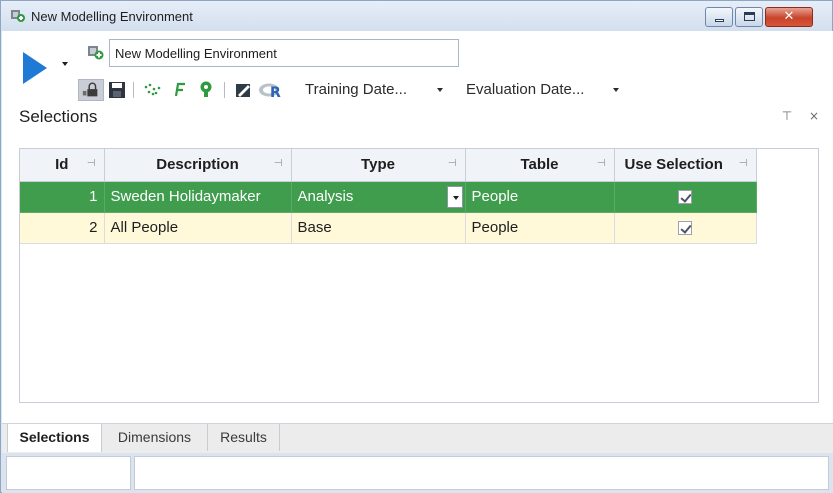 This screenshot has width=833, height=493. Describe the element at coordinates (787, 116) in the screenshot. I see `pin-icon: ⊤` at that location.